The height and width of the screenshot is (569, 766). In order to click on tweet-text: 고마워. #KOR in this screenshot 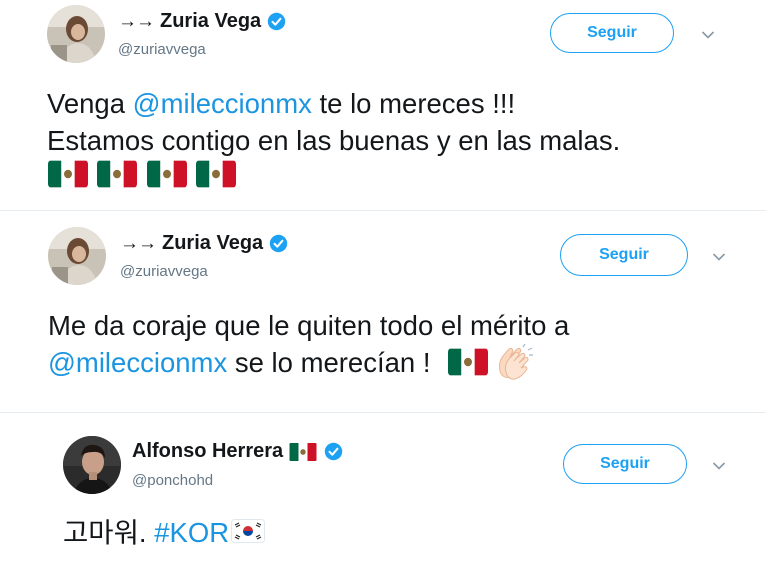, I will do `click(164, 533)`.